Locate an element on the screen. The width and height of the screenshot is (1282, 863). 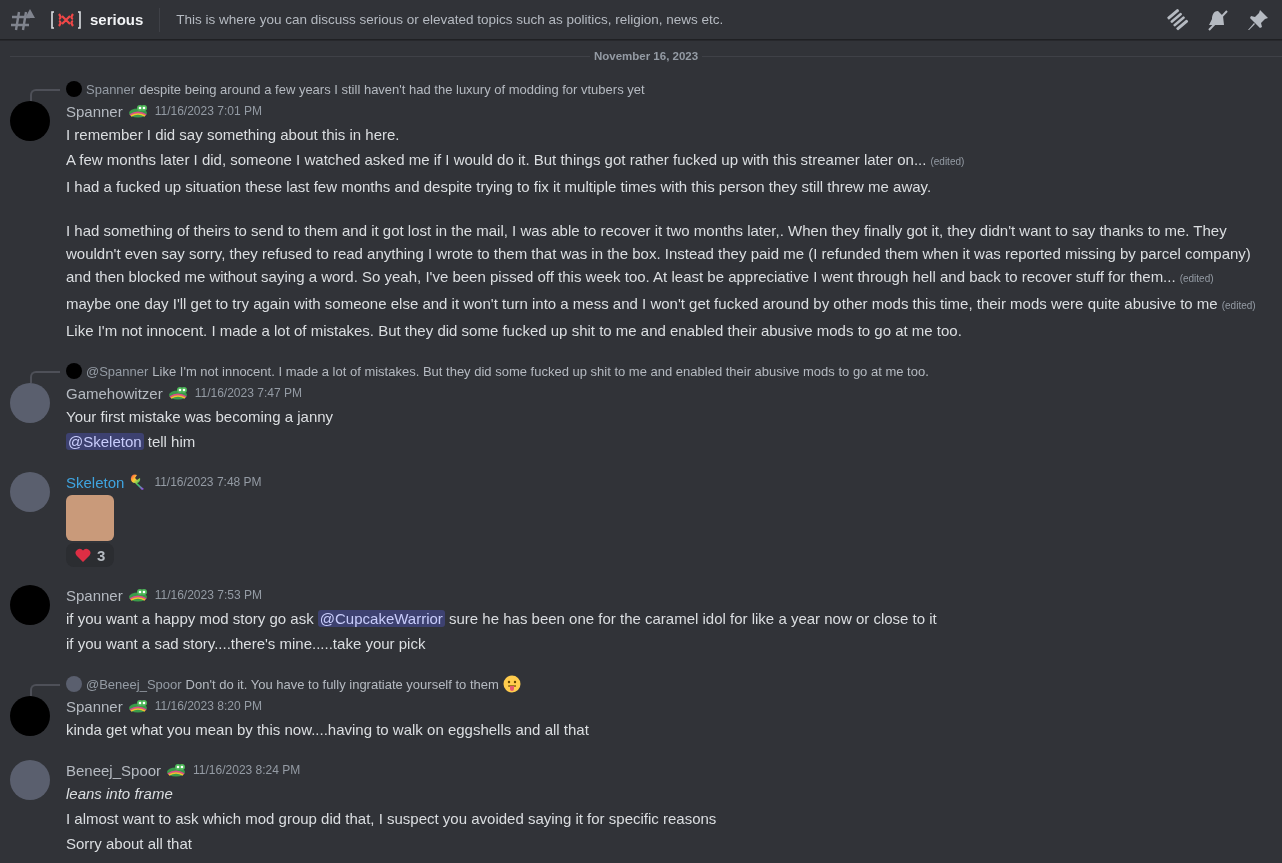
timestamp: 11/16/2023 8:20 PM is located at coordinates (208, 706).